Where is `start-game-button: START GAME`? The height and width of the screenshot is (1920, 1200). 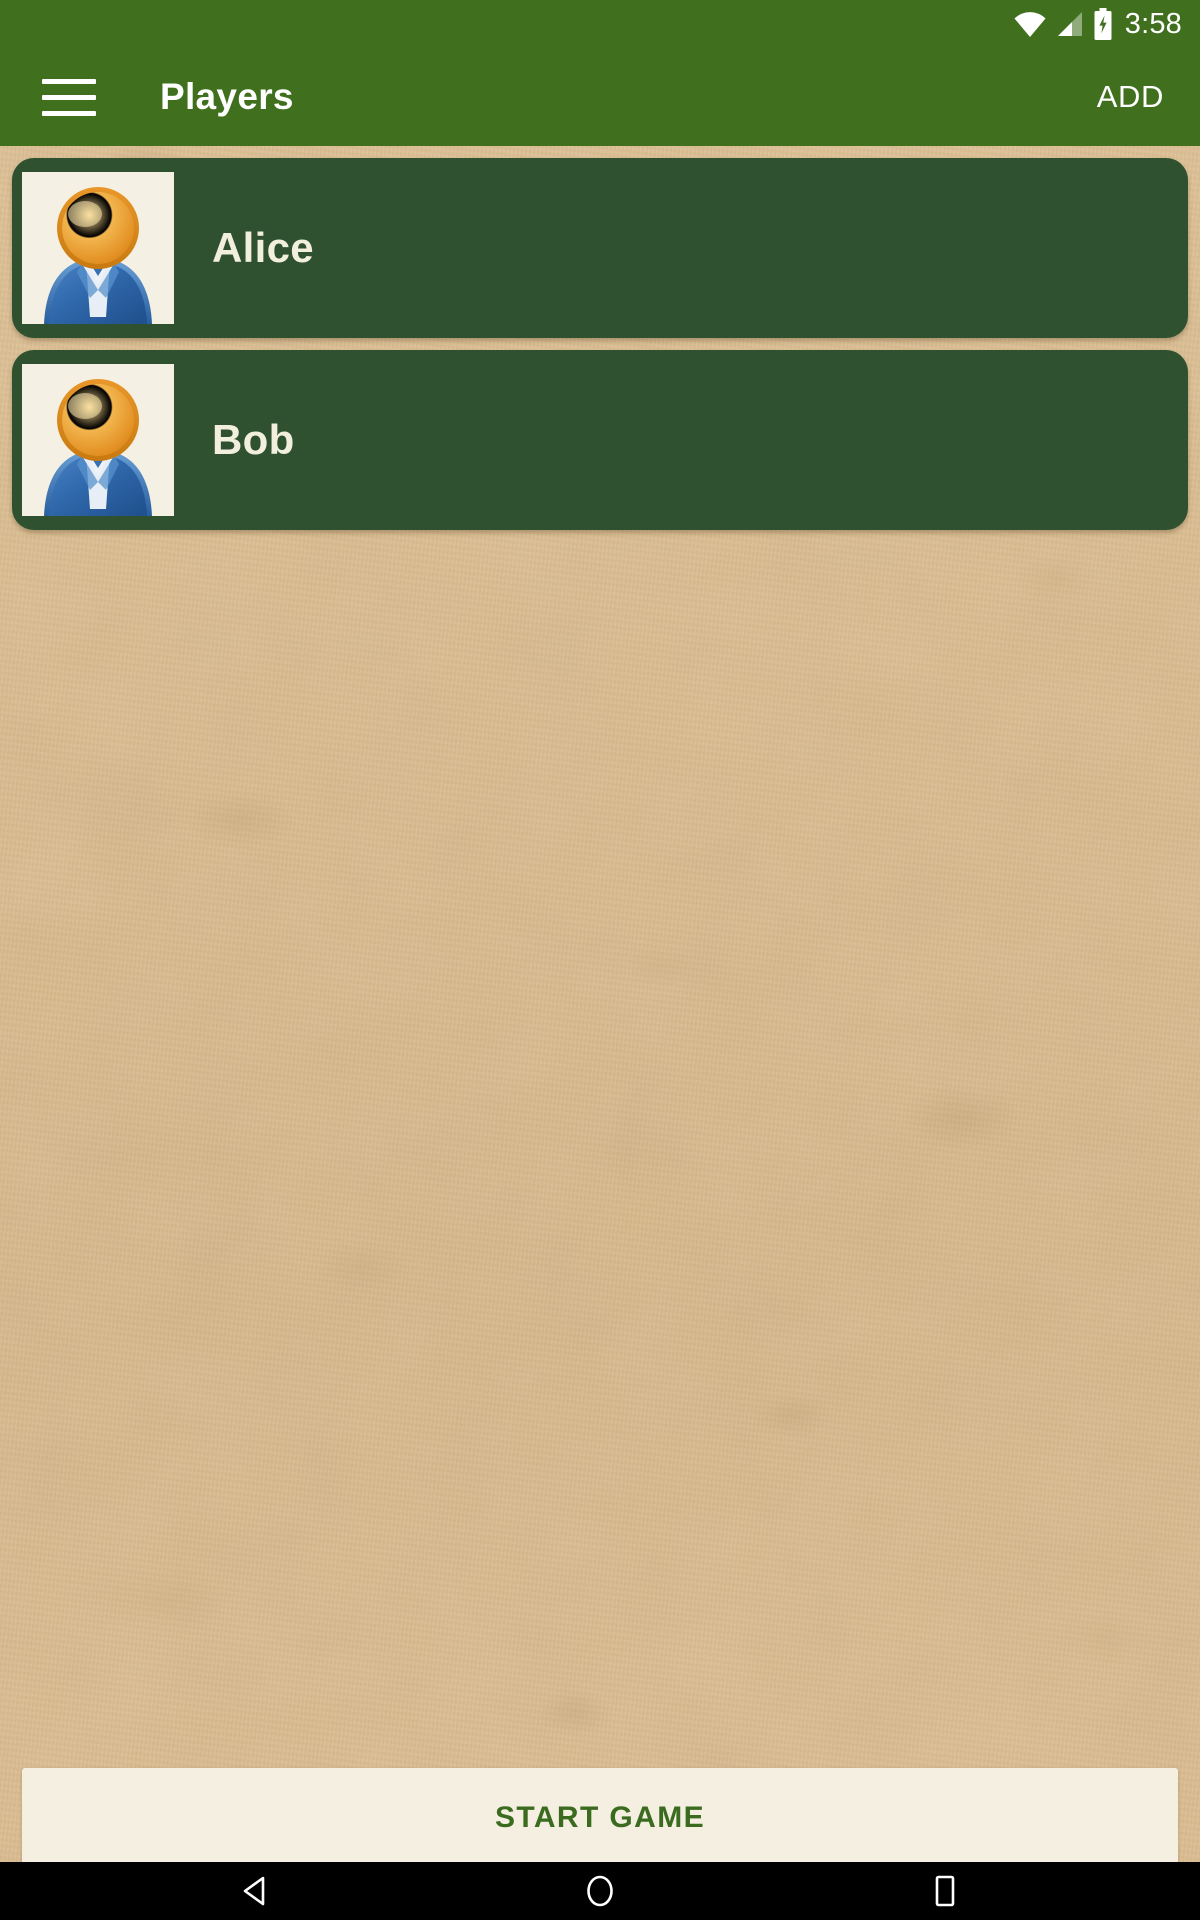
start-game-button: START GAME is located at coordinates (600, 1818).